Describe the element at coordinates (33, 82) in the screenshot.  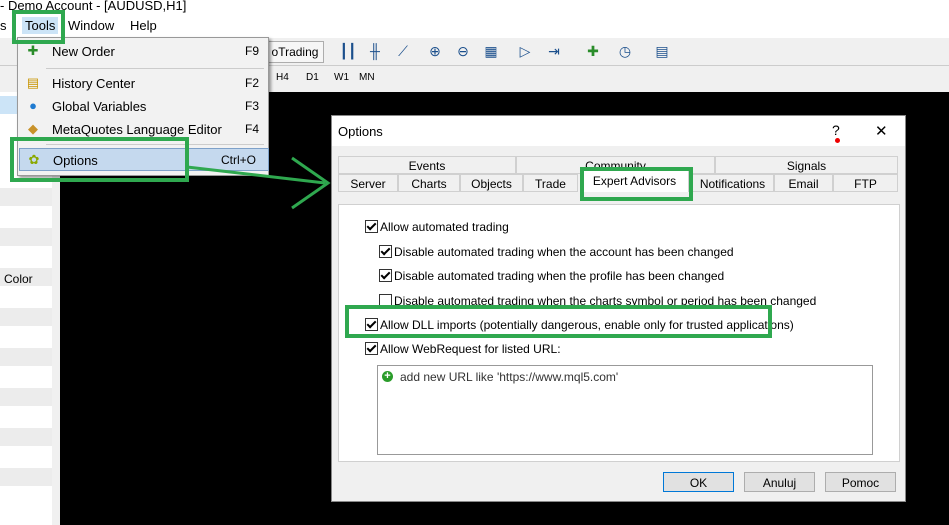
I see `history-icon: ▤` at that location.